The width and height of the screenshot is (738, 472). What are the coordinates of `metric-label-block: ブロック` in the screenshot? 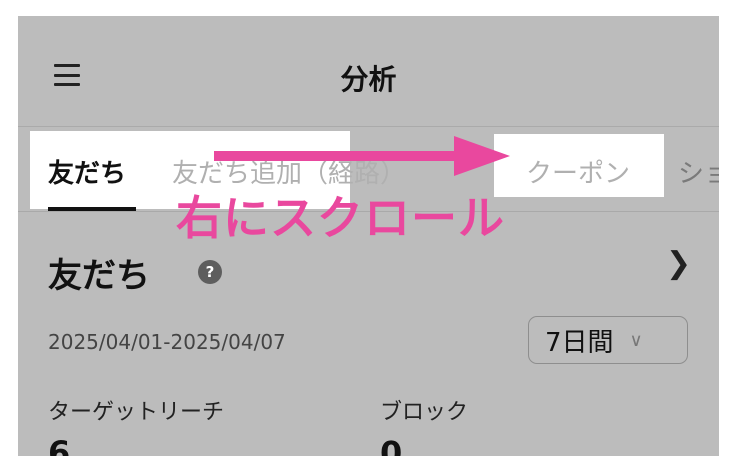 It's located at (424, 412).